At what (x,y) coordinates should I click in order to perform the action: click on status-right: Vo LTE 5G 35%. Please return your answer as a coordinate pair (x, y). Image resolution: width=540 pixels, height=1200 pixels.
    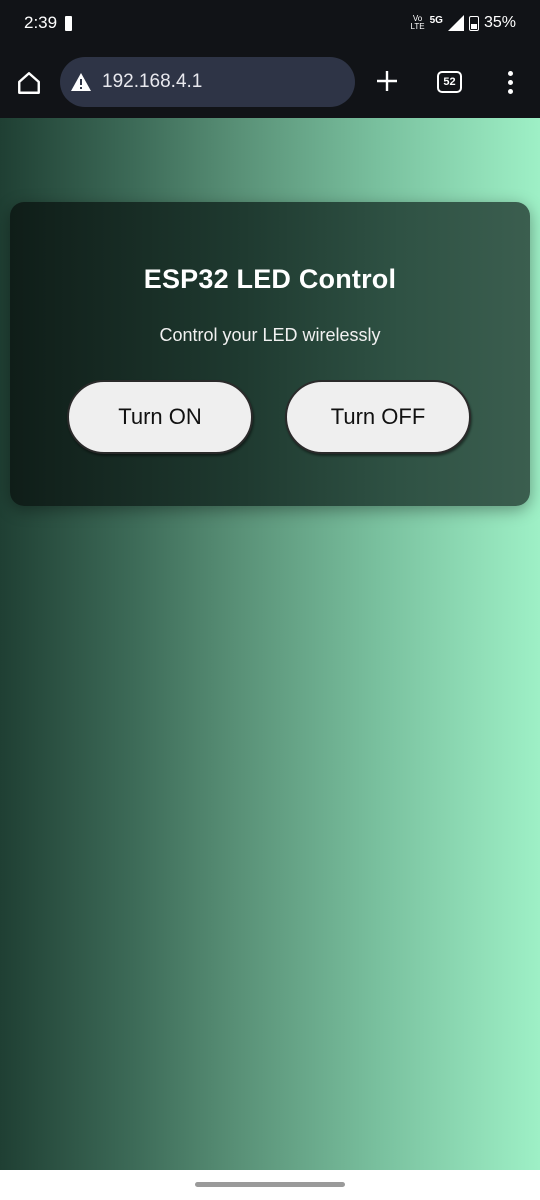
    Looking at the image, I should click on (463, 23).